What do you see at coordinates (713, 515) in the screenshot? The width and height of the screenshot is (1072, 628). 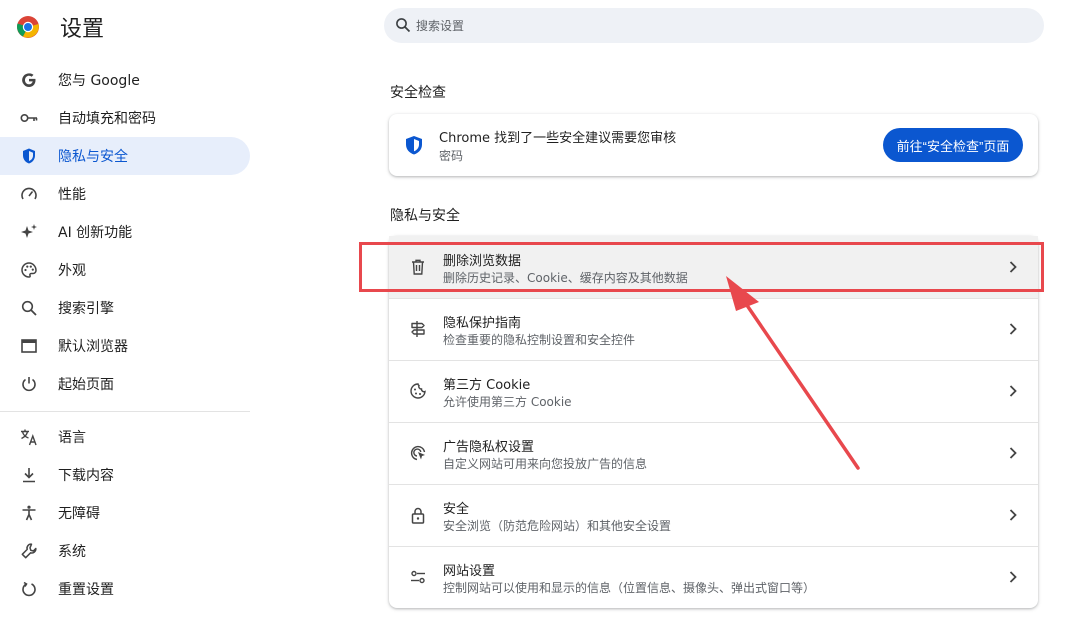 I see `row-security: 安全 安全浏览（防范危险网站）和其他安全设置` at bounding box center [713, 515].